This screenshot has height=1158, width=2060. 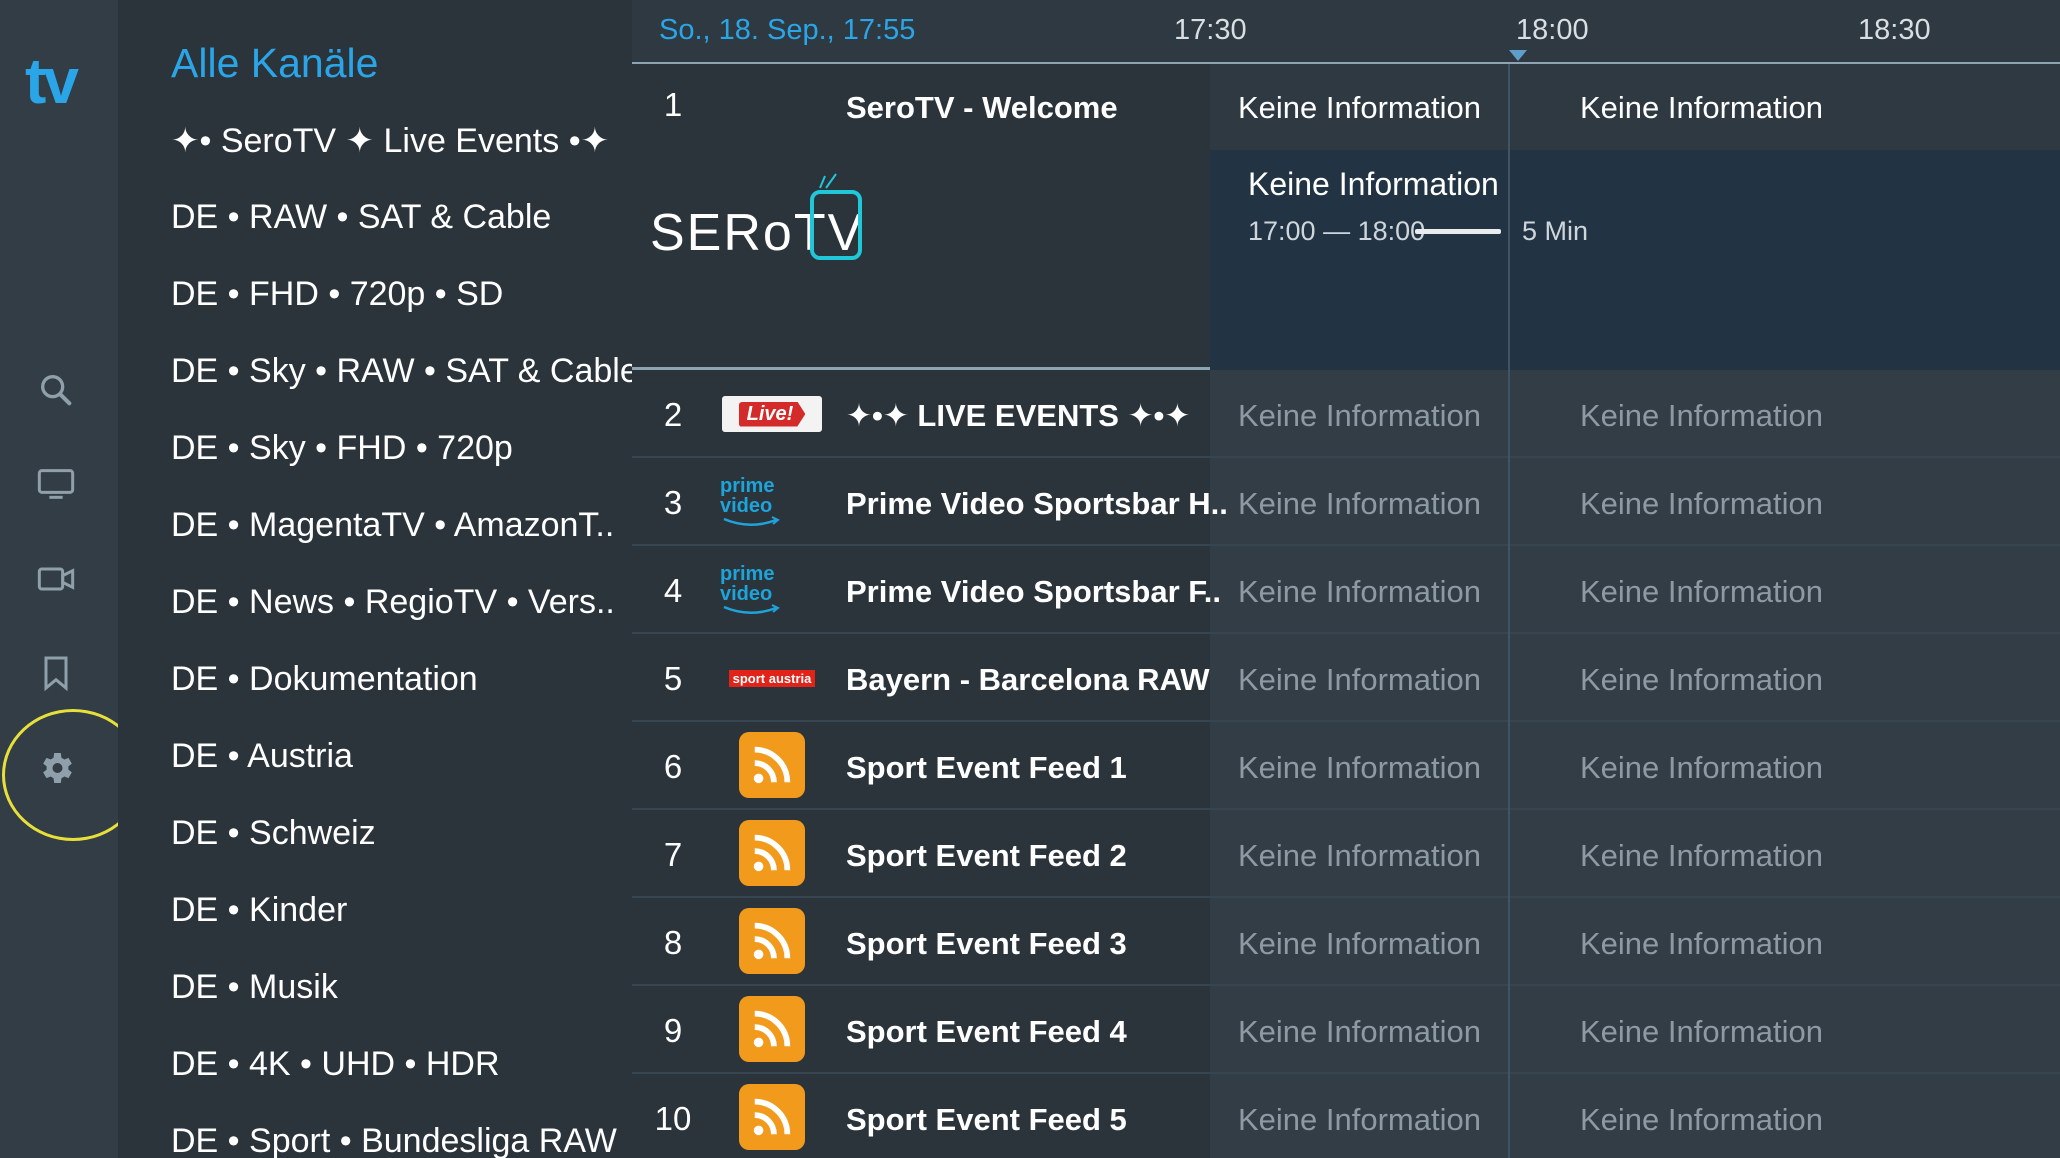 I want to click on category-item: DE • Austria, so click(x=262, y=756).